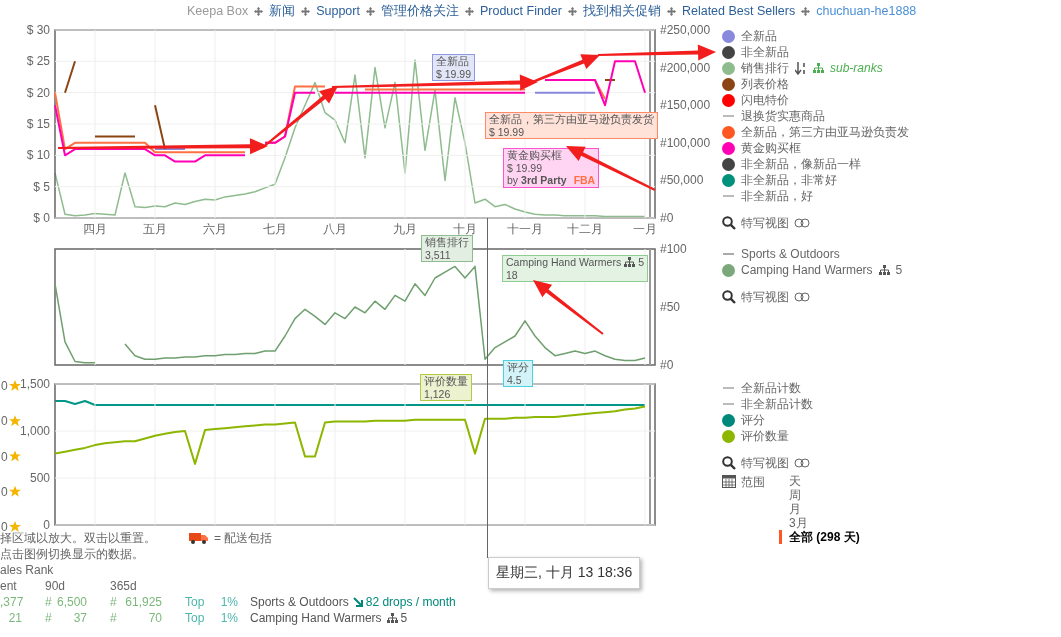 The image size is (1061, 637). What do you see at coordinates (34, 431) in the screenshot?
I see `axis-label: 1,000` at bounding box center [34, 431].